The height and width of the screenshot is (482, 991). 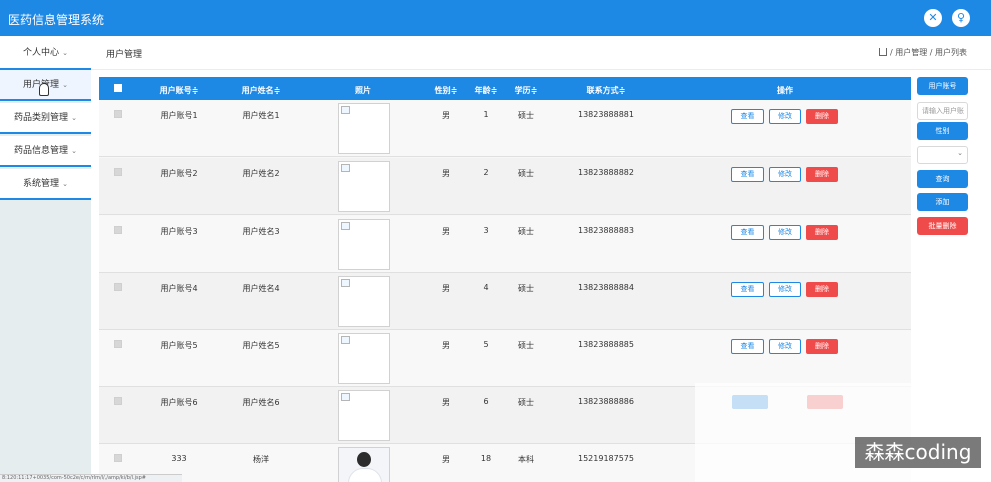 What do you see at coordinates (486, 90) in the screenshot?
I see `column-header-age: 年龄≑` at bounding box center [486, 90].